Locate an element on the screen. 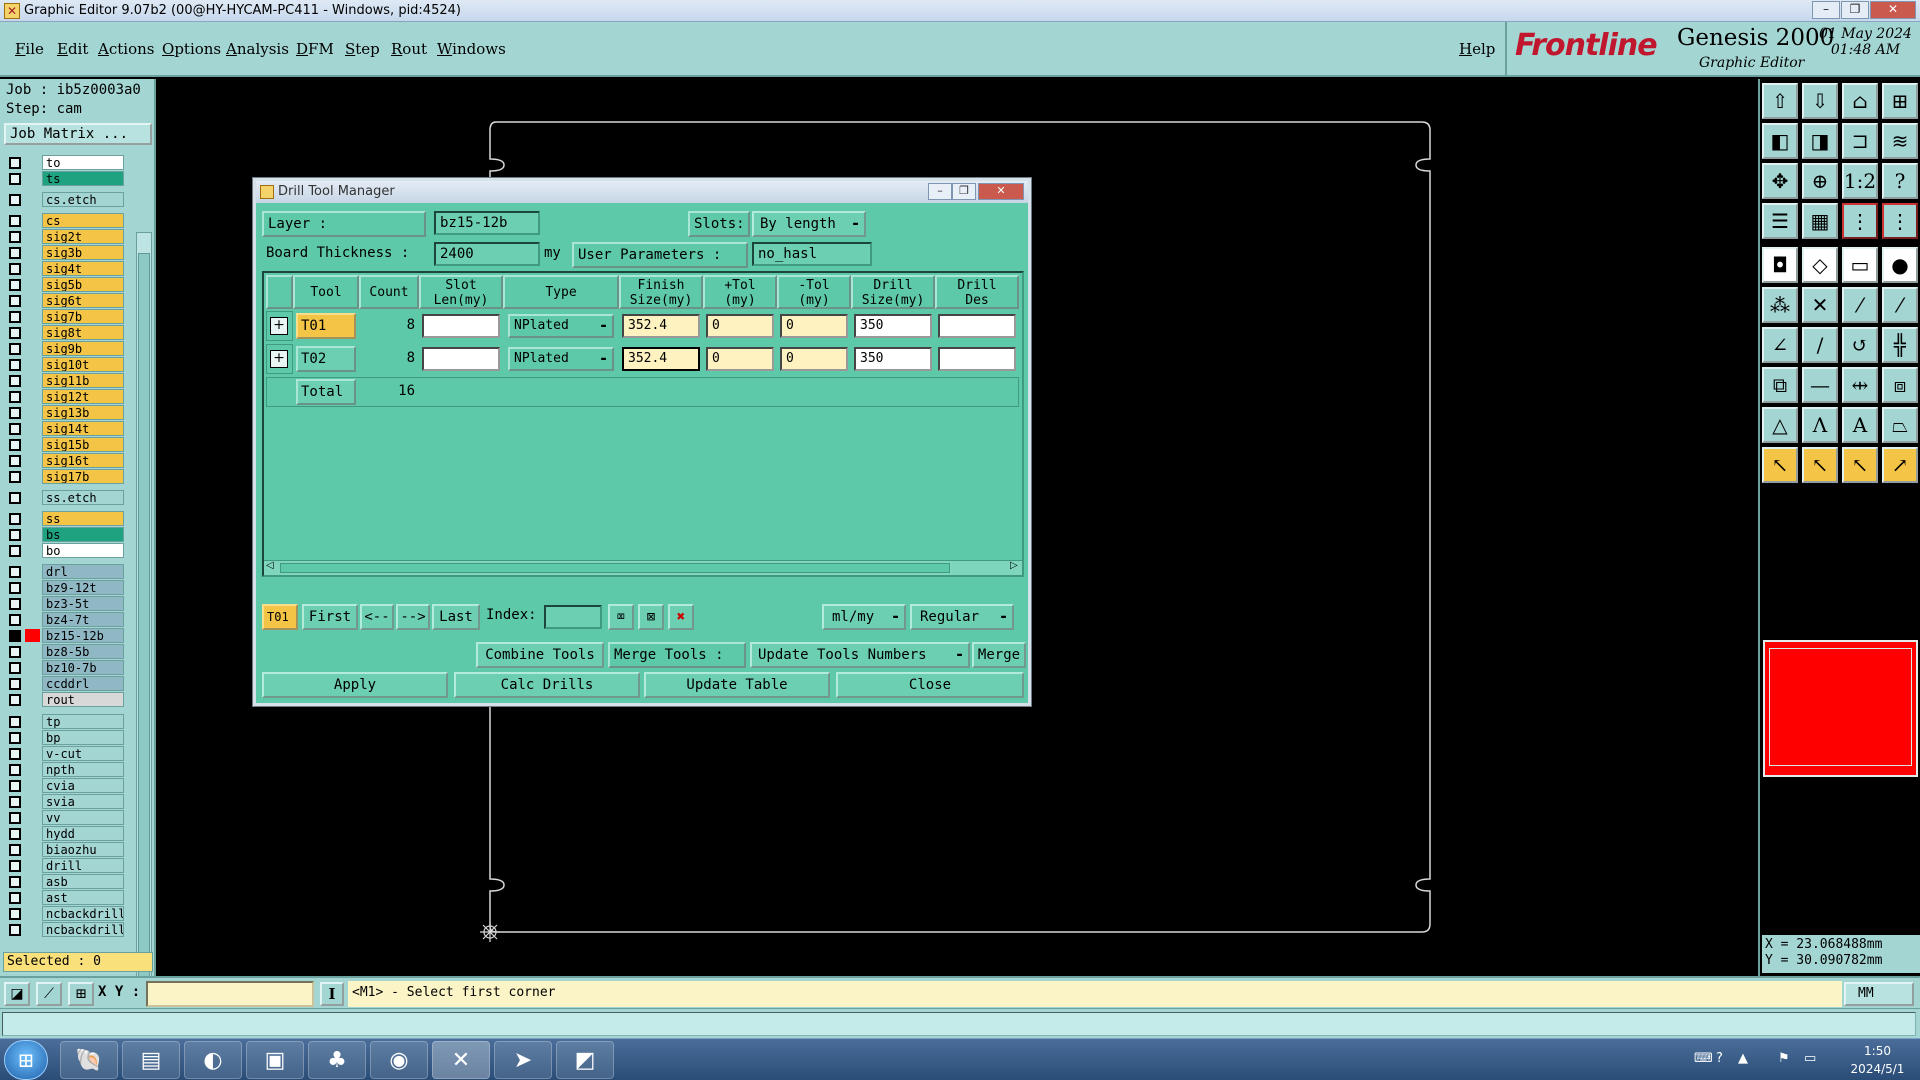 Image resolution: width=1920 pixels, height=1080 pixels. layer-name: ss.etch is located at coordinates (83, 497).